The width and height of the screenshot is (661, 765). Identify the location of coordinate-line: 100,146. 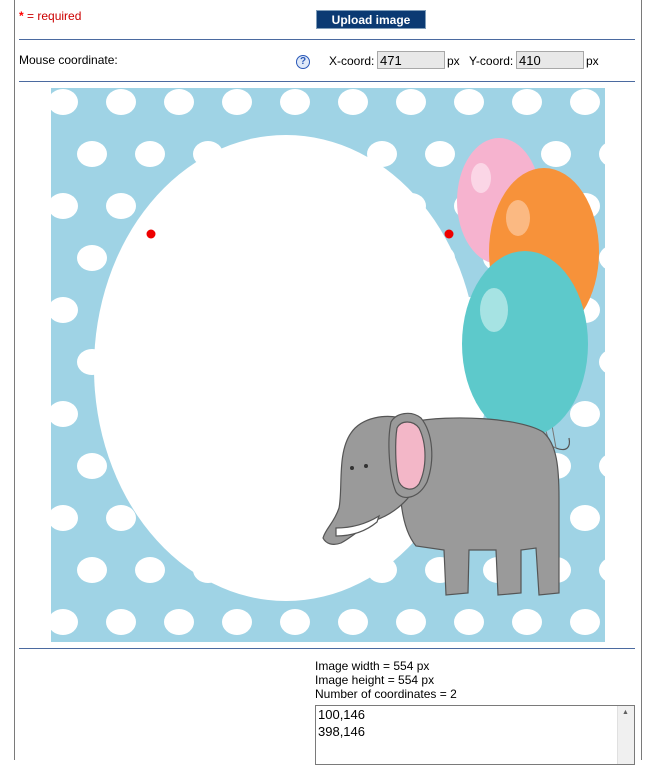
(341, 714).